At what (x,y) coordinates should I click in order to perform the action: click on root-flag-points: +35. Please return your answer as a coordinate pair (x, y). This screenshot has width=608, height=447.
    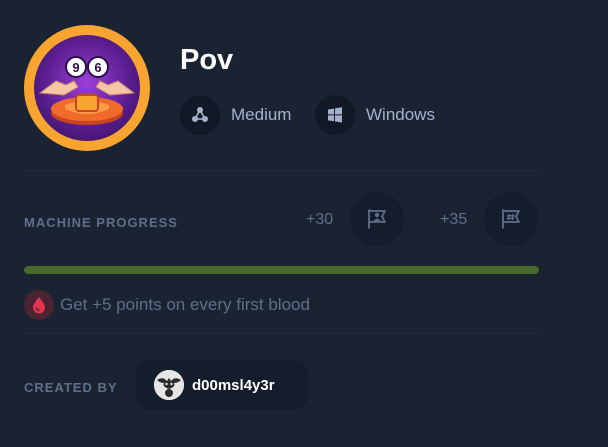
    Looking at the image, I should click on (454, 219).